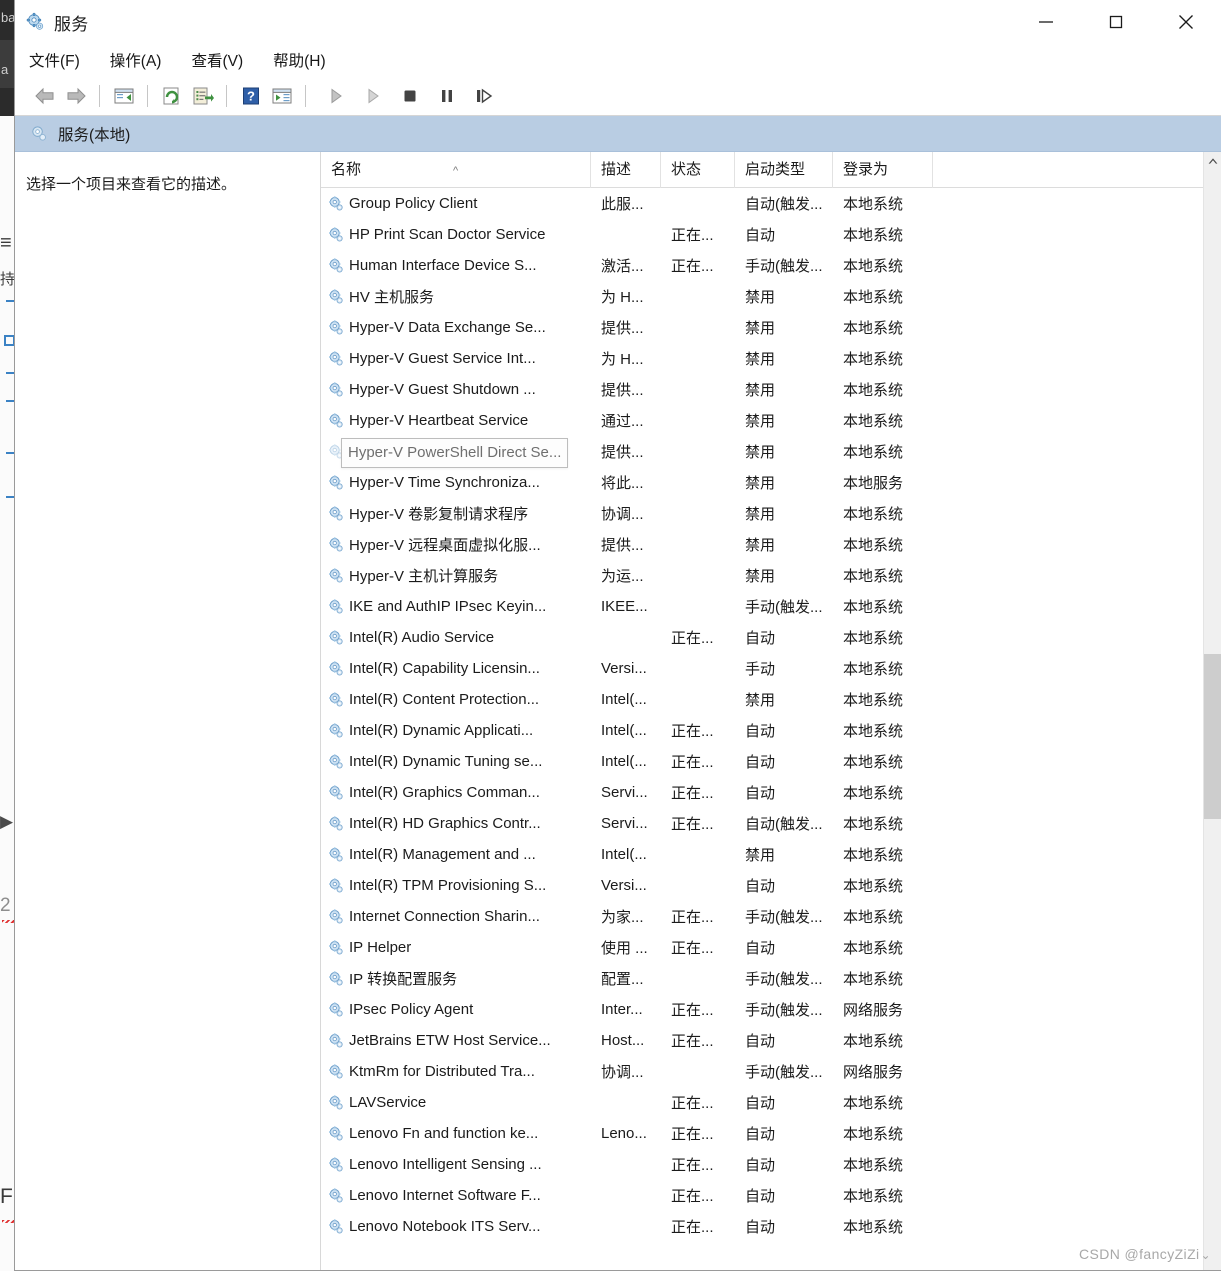 This screenshot has width=1221, height=1271. Describe the element at coordinates (456, 169) in the screenshot. I see `column-header-name: 名称 ^` at that location.